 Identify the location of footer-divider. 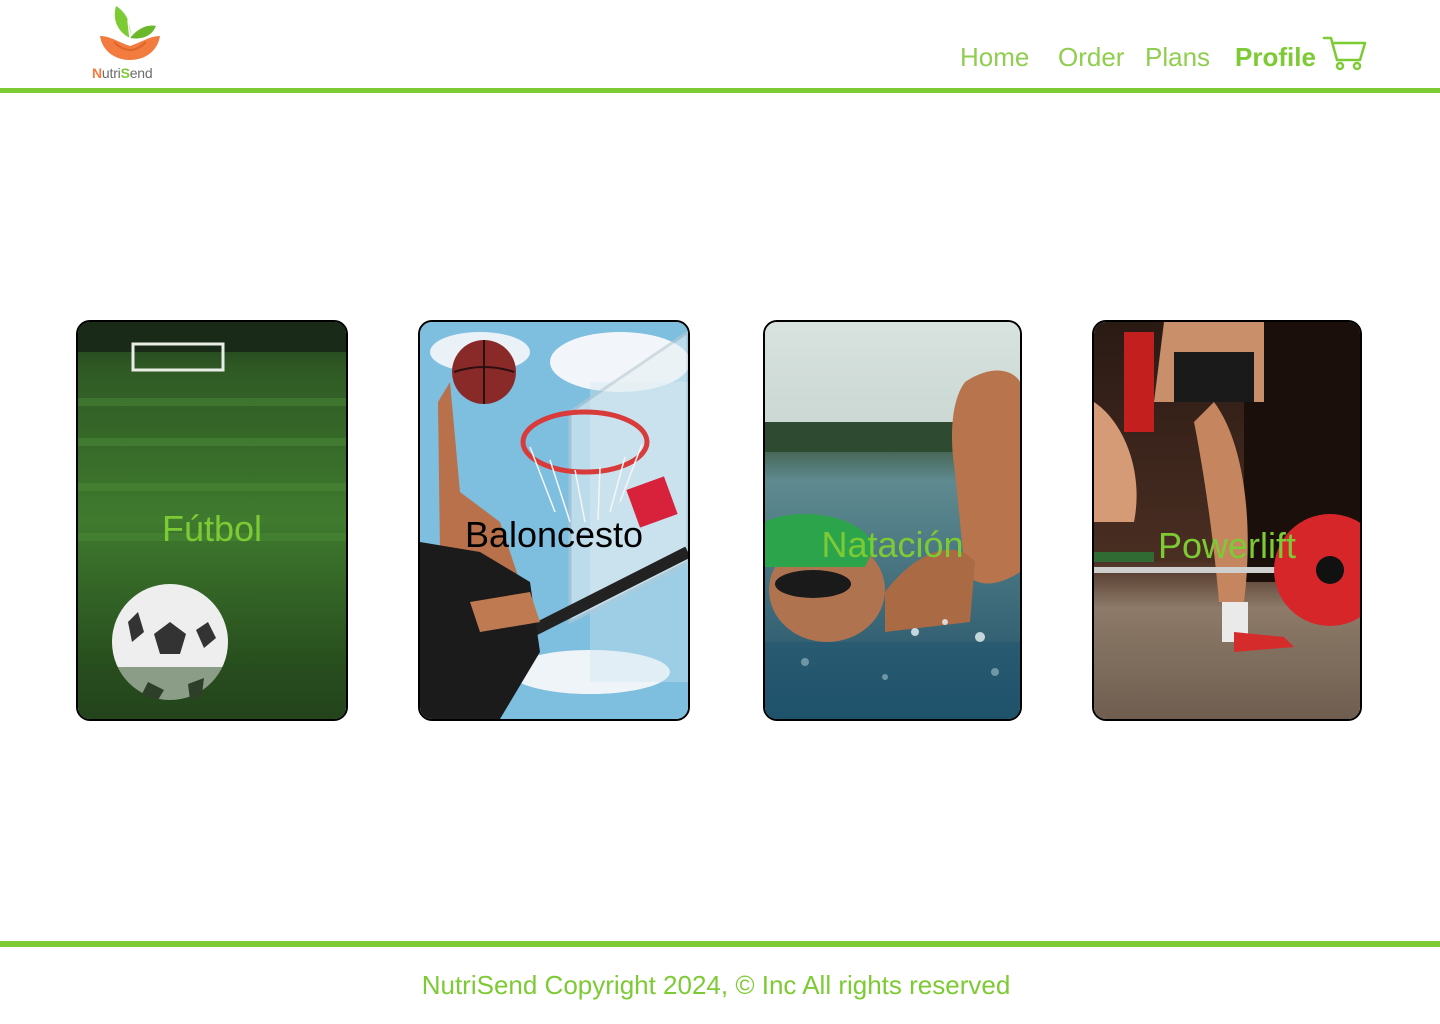
(720, 944).